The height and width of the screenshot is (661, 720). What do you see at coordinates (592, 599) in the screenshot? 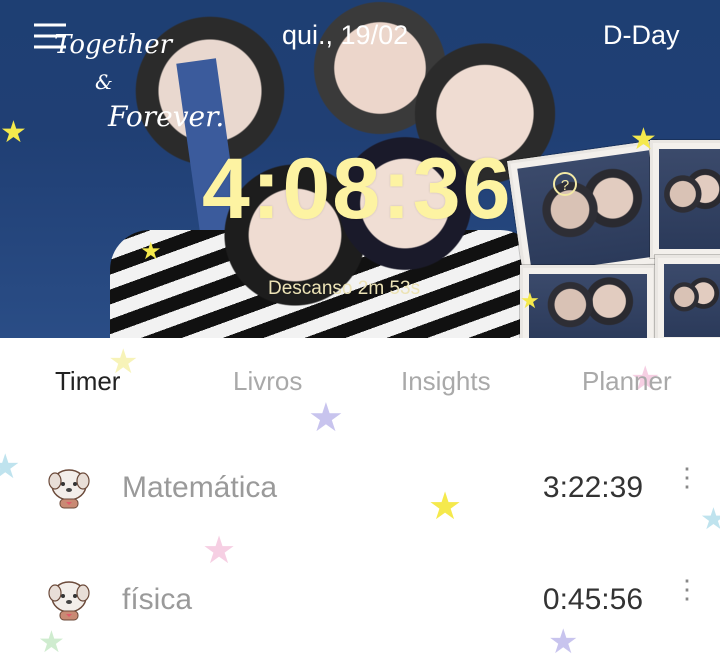
I see `subject-time: 0:45:56` at bounding box center [592, 599].